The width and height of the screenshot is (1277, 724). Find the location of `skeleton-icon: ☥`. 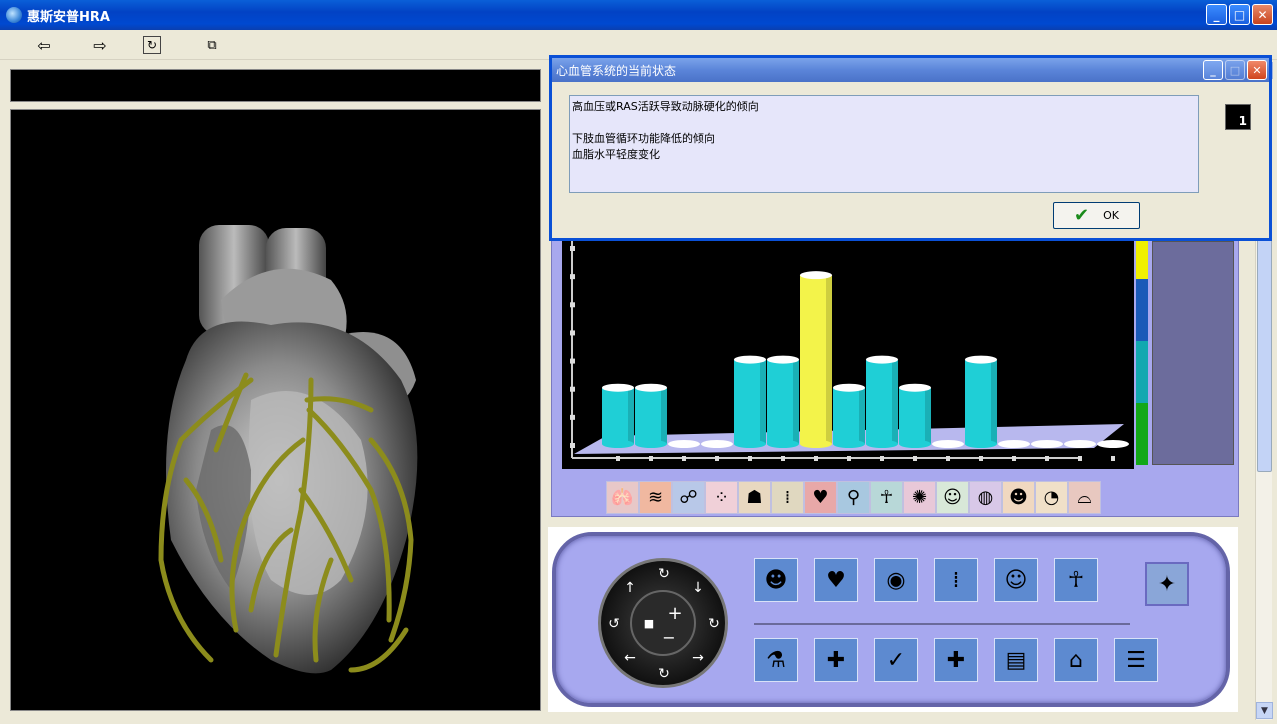

skeleton-icon: ☥ is located at coordinates (886, 497).